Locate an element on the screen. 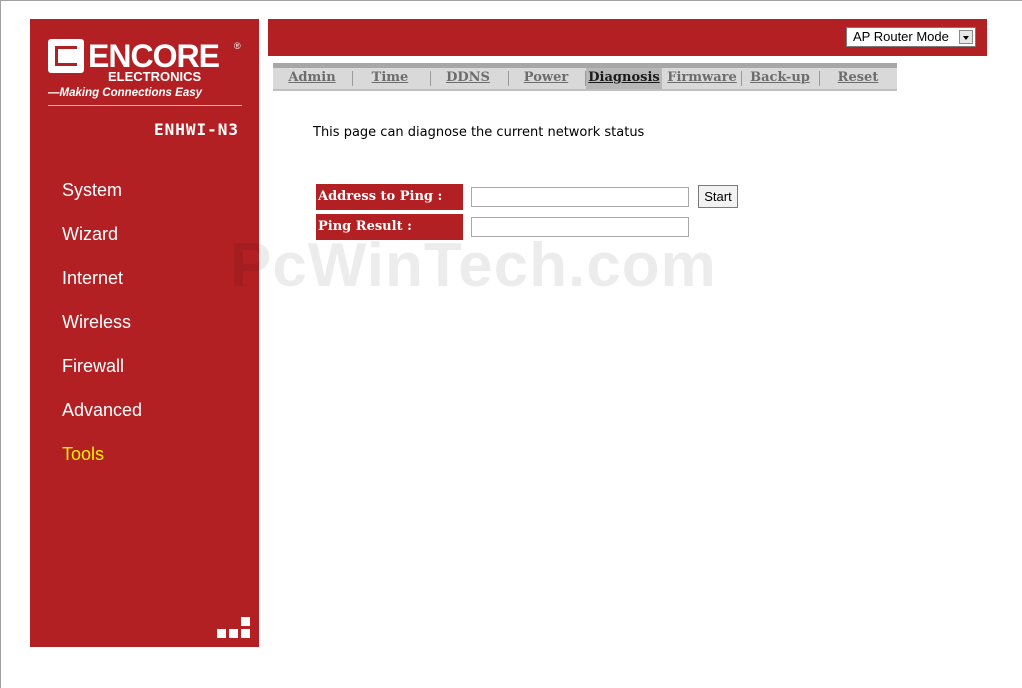  window-border-top is located at coordinates (511, 0).